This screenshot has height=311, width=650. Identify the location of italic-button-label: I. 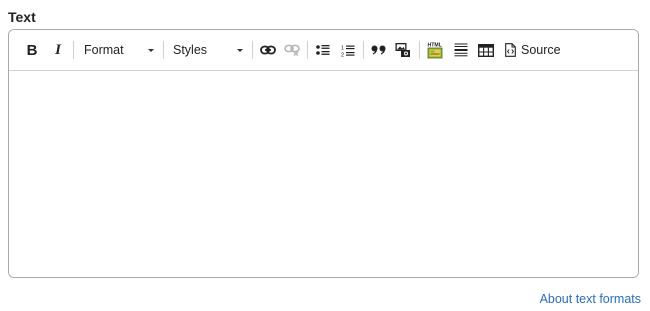
(58, 49).